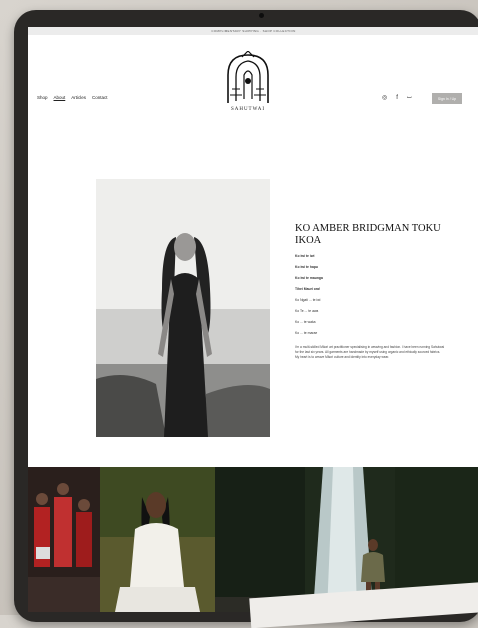 The height and width of the screenshot is (628, 478). Describe the element at coordinates (157, 539) in the screenshot. I see `gallery-photo-white-outfit` at that location.